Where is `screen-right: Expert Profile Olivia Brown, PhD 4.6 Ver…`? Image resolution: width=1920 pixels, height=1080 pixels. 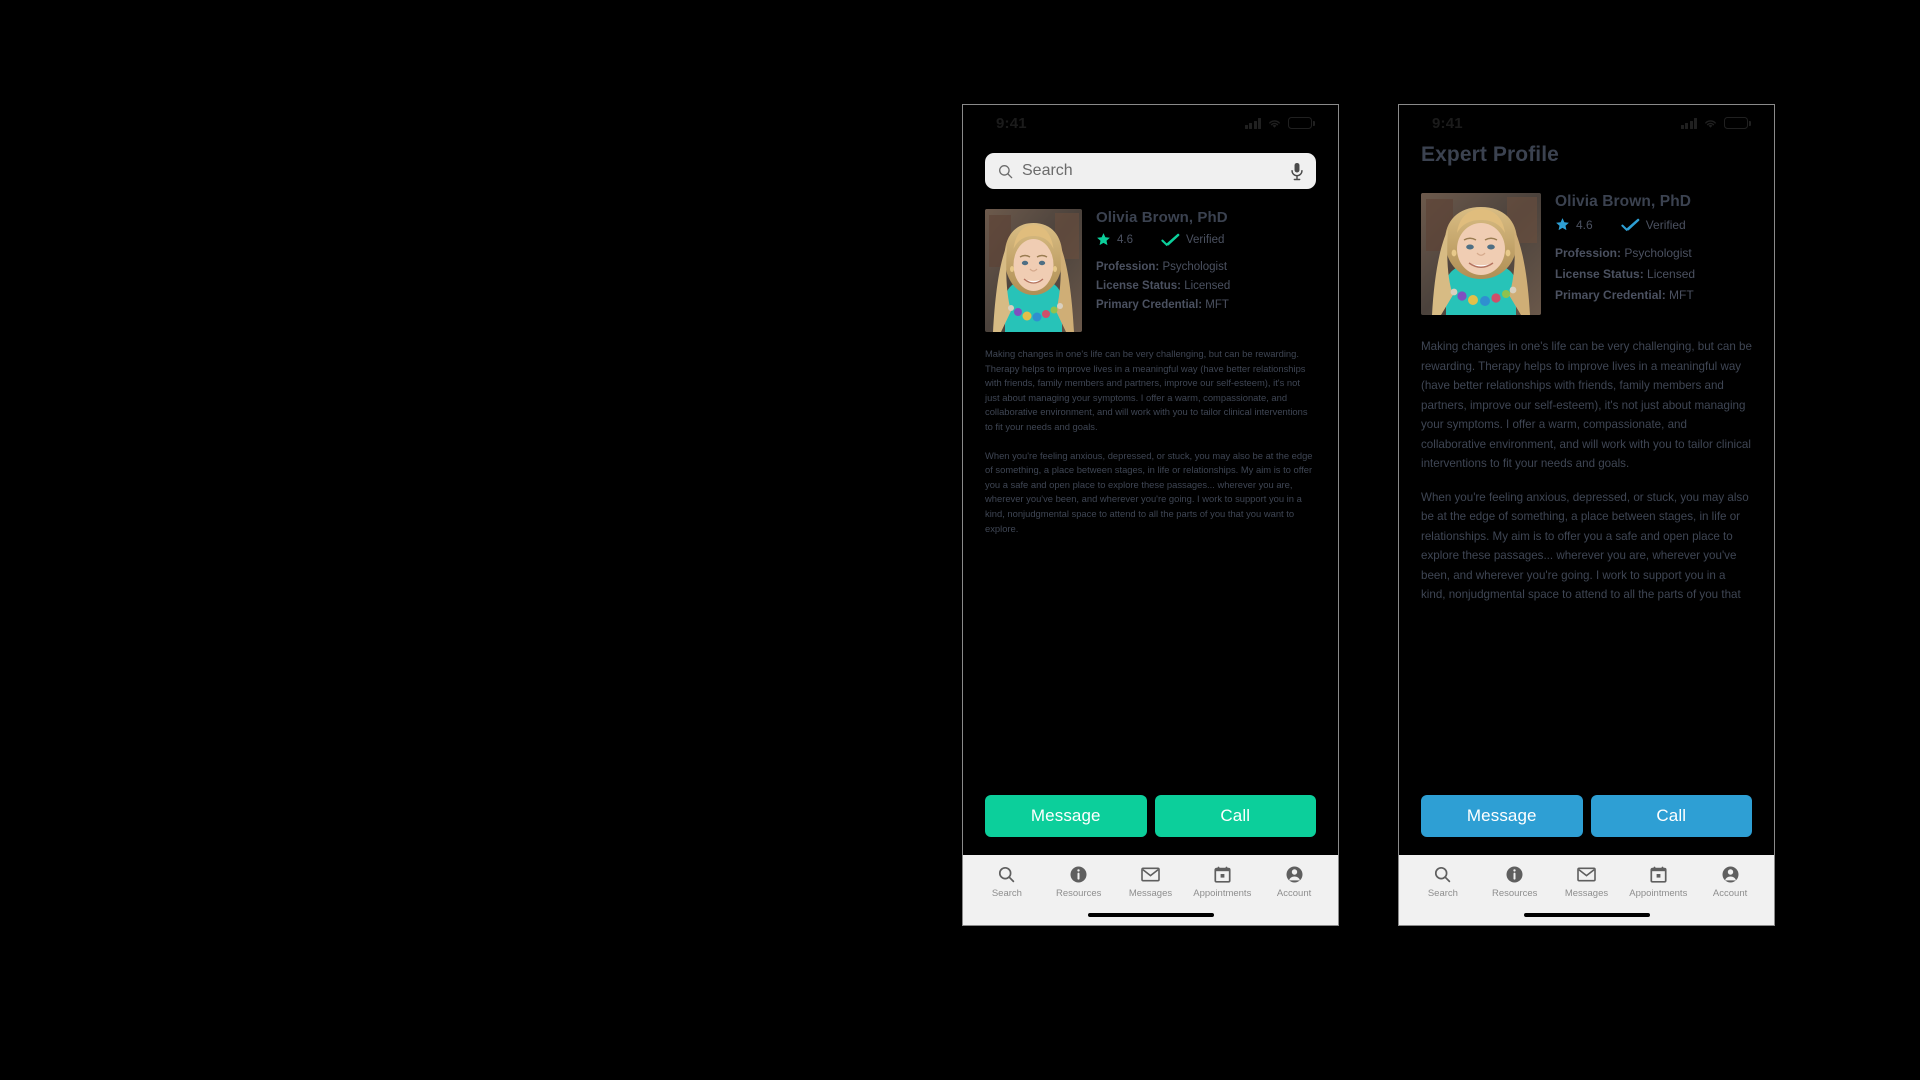
screen-right: Expert Profile Olivia Brown, PhD 4.6 Ver… is located at coordinates (1586, 495).